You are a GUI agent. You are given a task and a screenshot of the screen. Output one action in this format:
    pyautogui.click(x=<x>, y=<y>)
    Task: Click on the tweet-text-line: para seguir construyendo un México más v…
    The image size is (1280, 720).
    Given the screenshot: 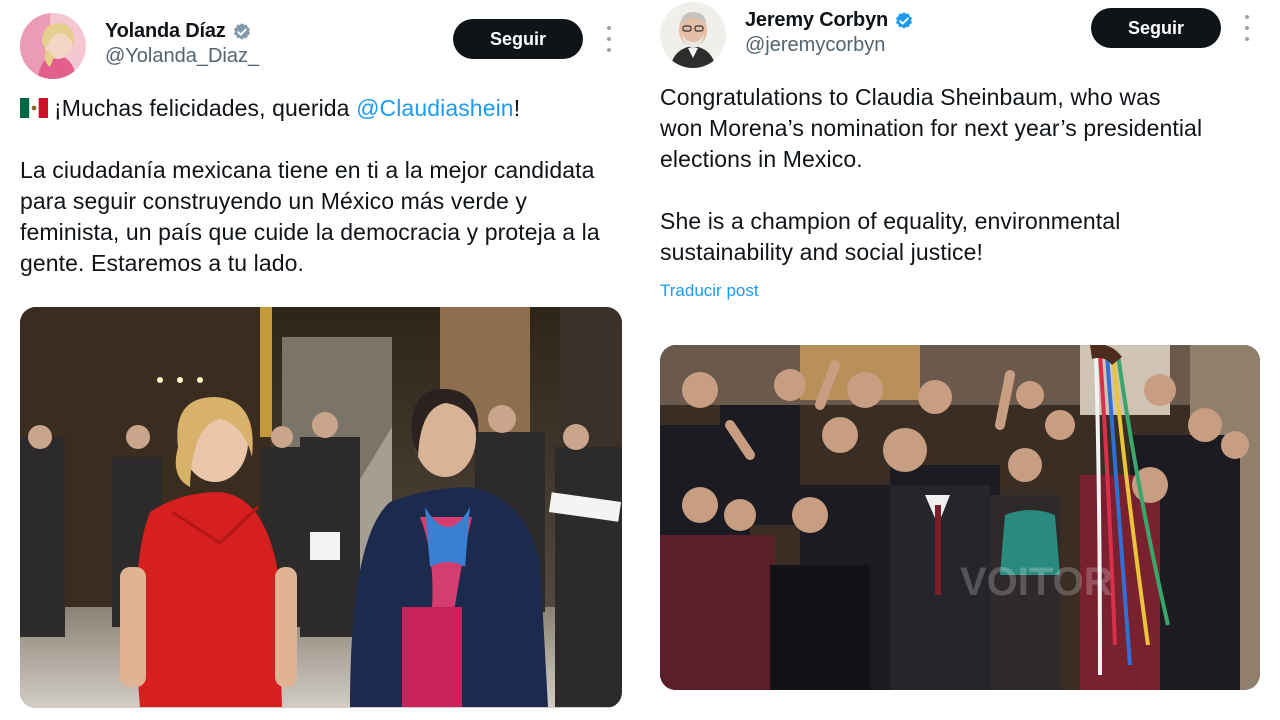 What is the action you would take?
    pyautogui.click(x=274, y=201)
    